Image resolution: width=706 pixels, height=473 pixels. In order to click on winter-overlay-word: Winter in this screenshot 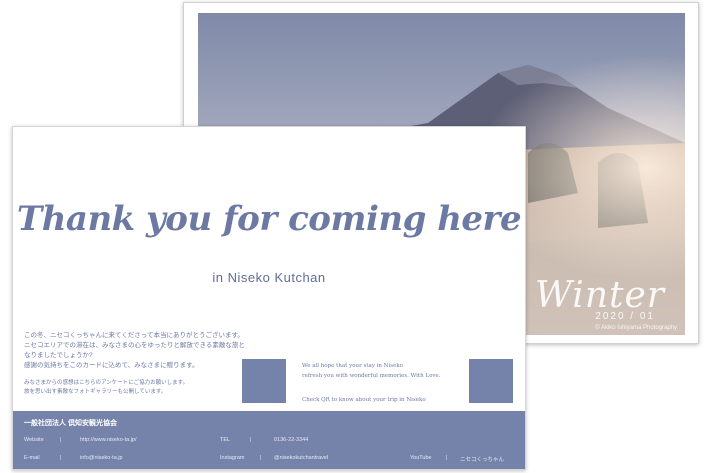, I will do `click(599, 295)`.